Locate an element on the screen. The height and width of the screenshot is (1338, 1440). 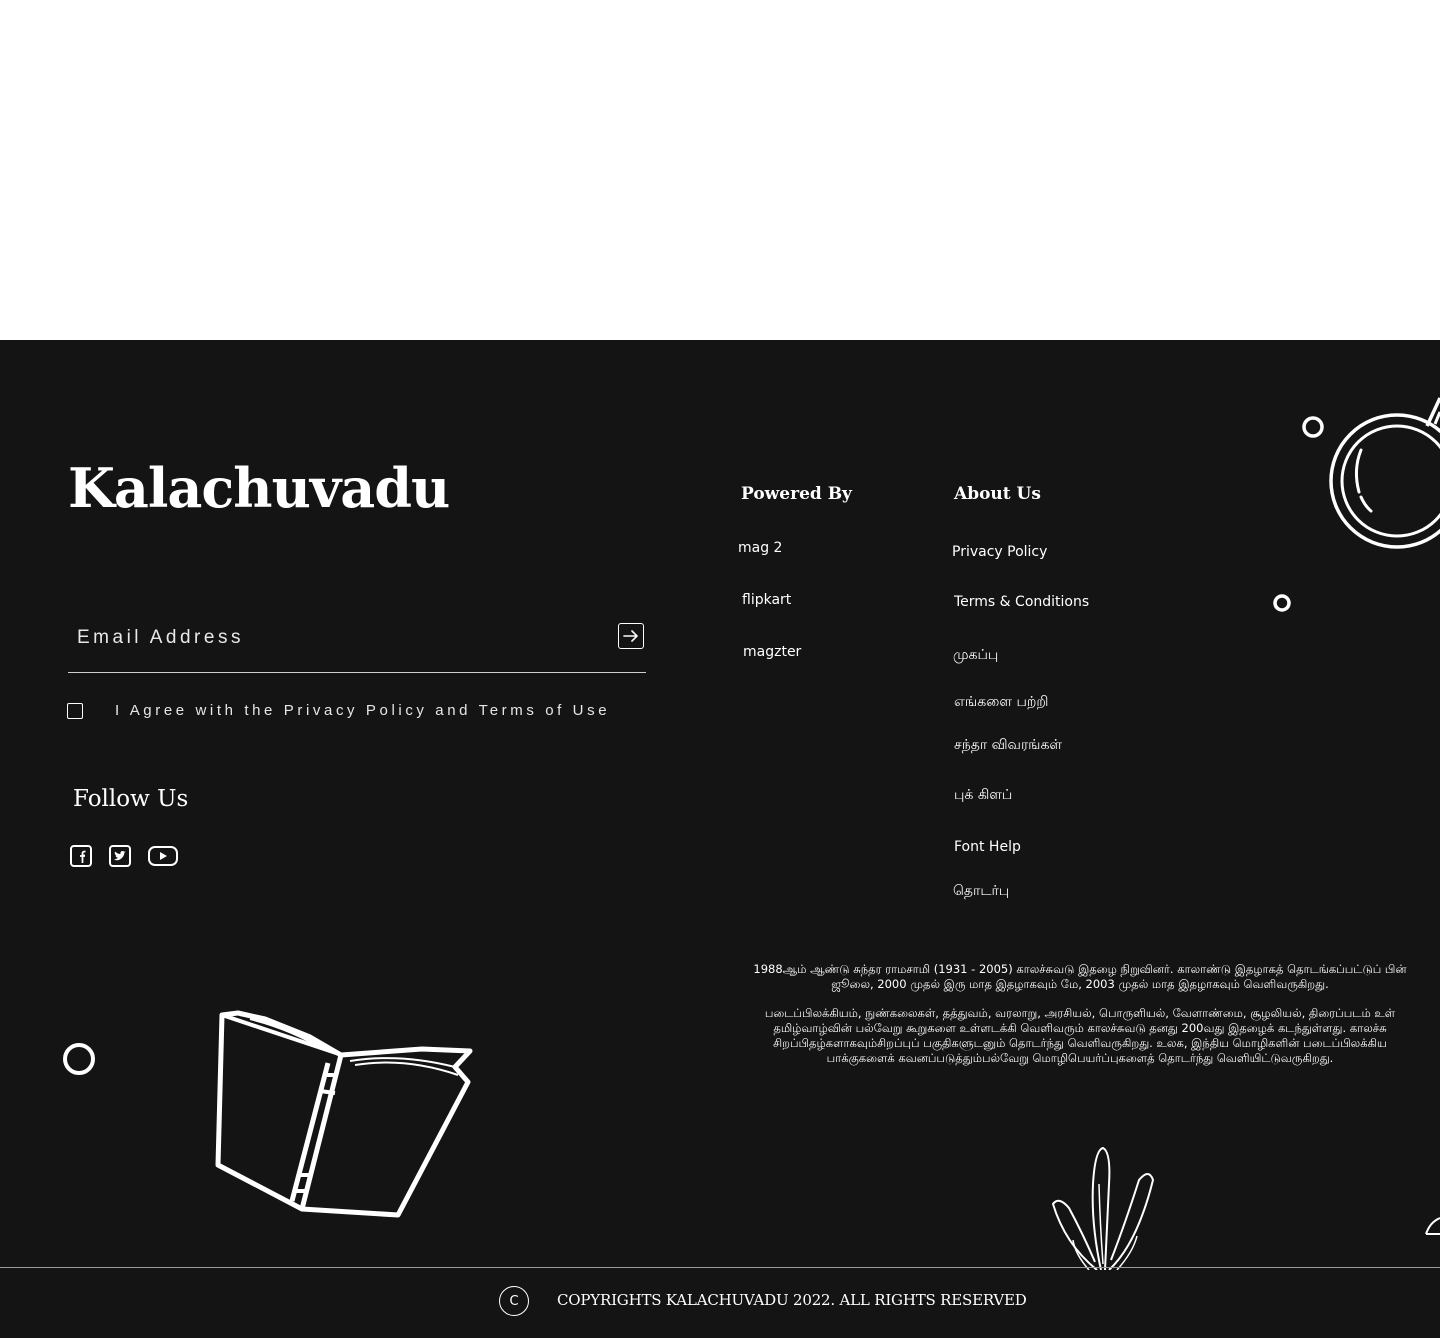
about-link-privacy-policy: Privacy Policy is located at coordinates (999, 552).